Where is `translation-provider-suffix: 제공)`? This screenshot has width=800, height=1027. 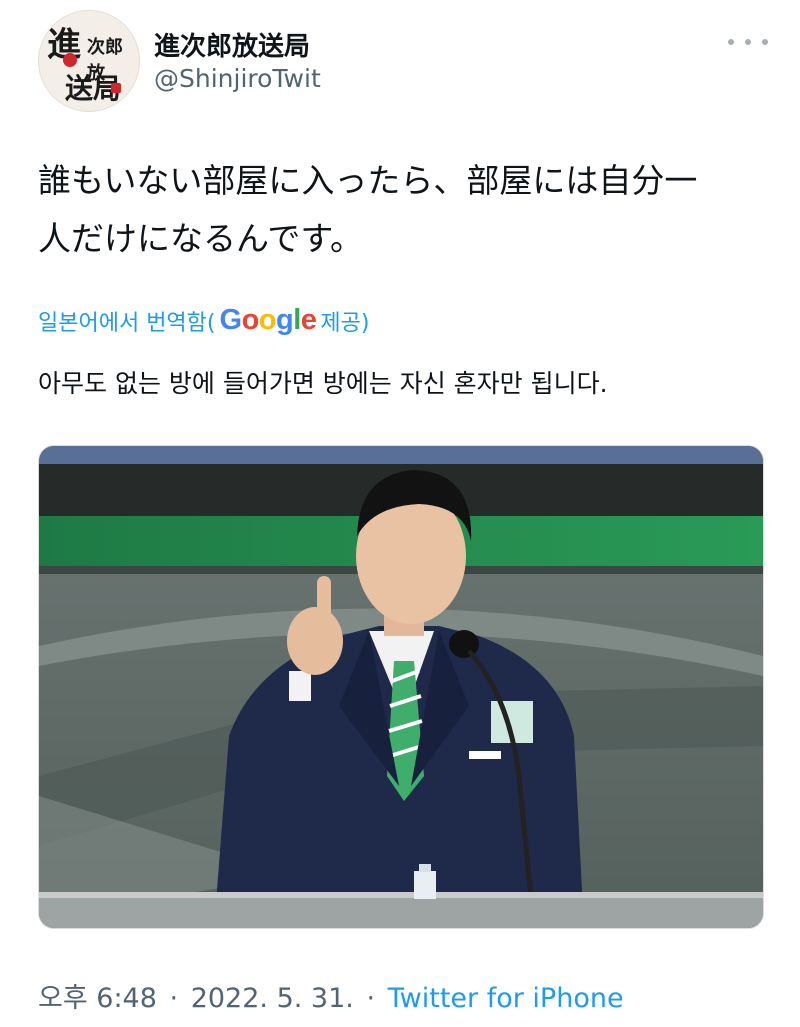
translation-provider-suffix: 제공) is located at coordinates (345, 323).